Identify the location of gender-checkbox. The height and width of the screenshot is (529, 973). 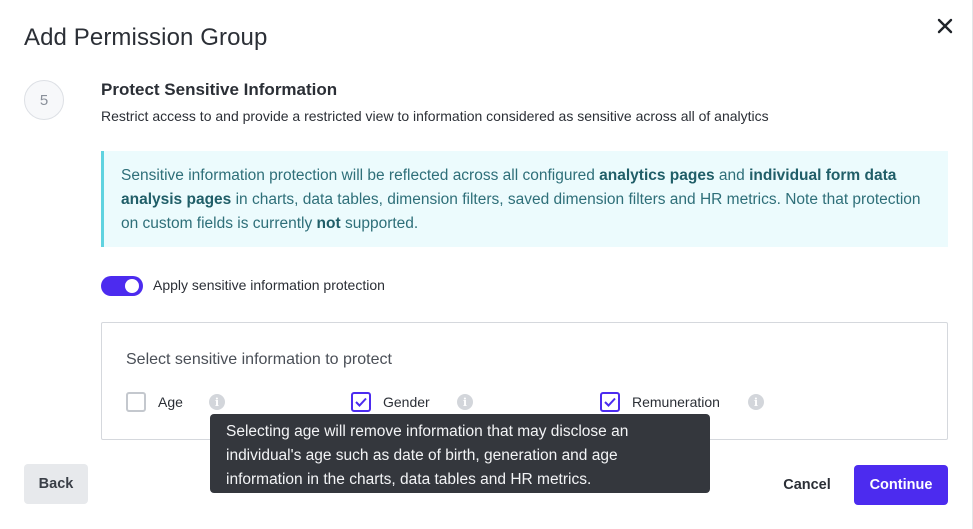
(361, 402).